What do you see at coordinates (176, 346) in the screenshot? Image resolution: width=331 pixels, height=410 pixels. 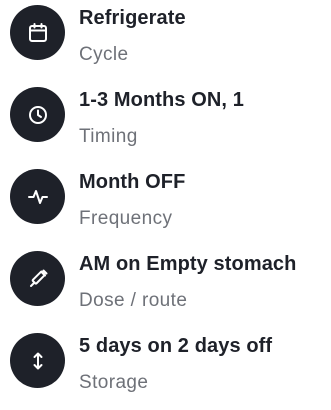 I see `item-title: 5 days on 2 days off` at bounding box center [176, 346].